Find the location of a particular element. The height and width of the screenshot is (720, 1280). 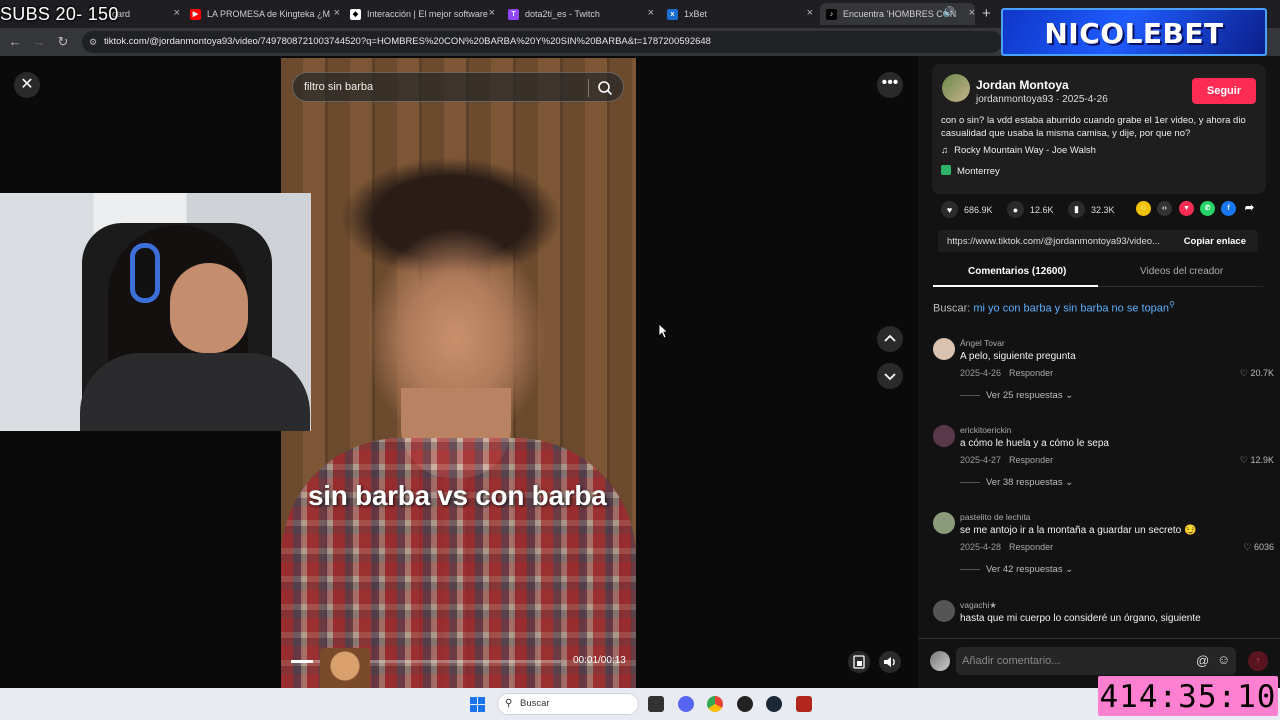

tab-comments: Comentarios (12600) is located at coordinates (1017, 271).